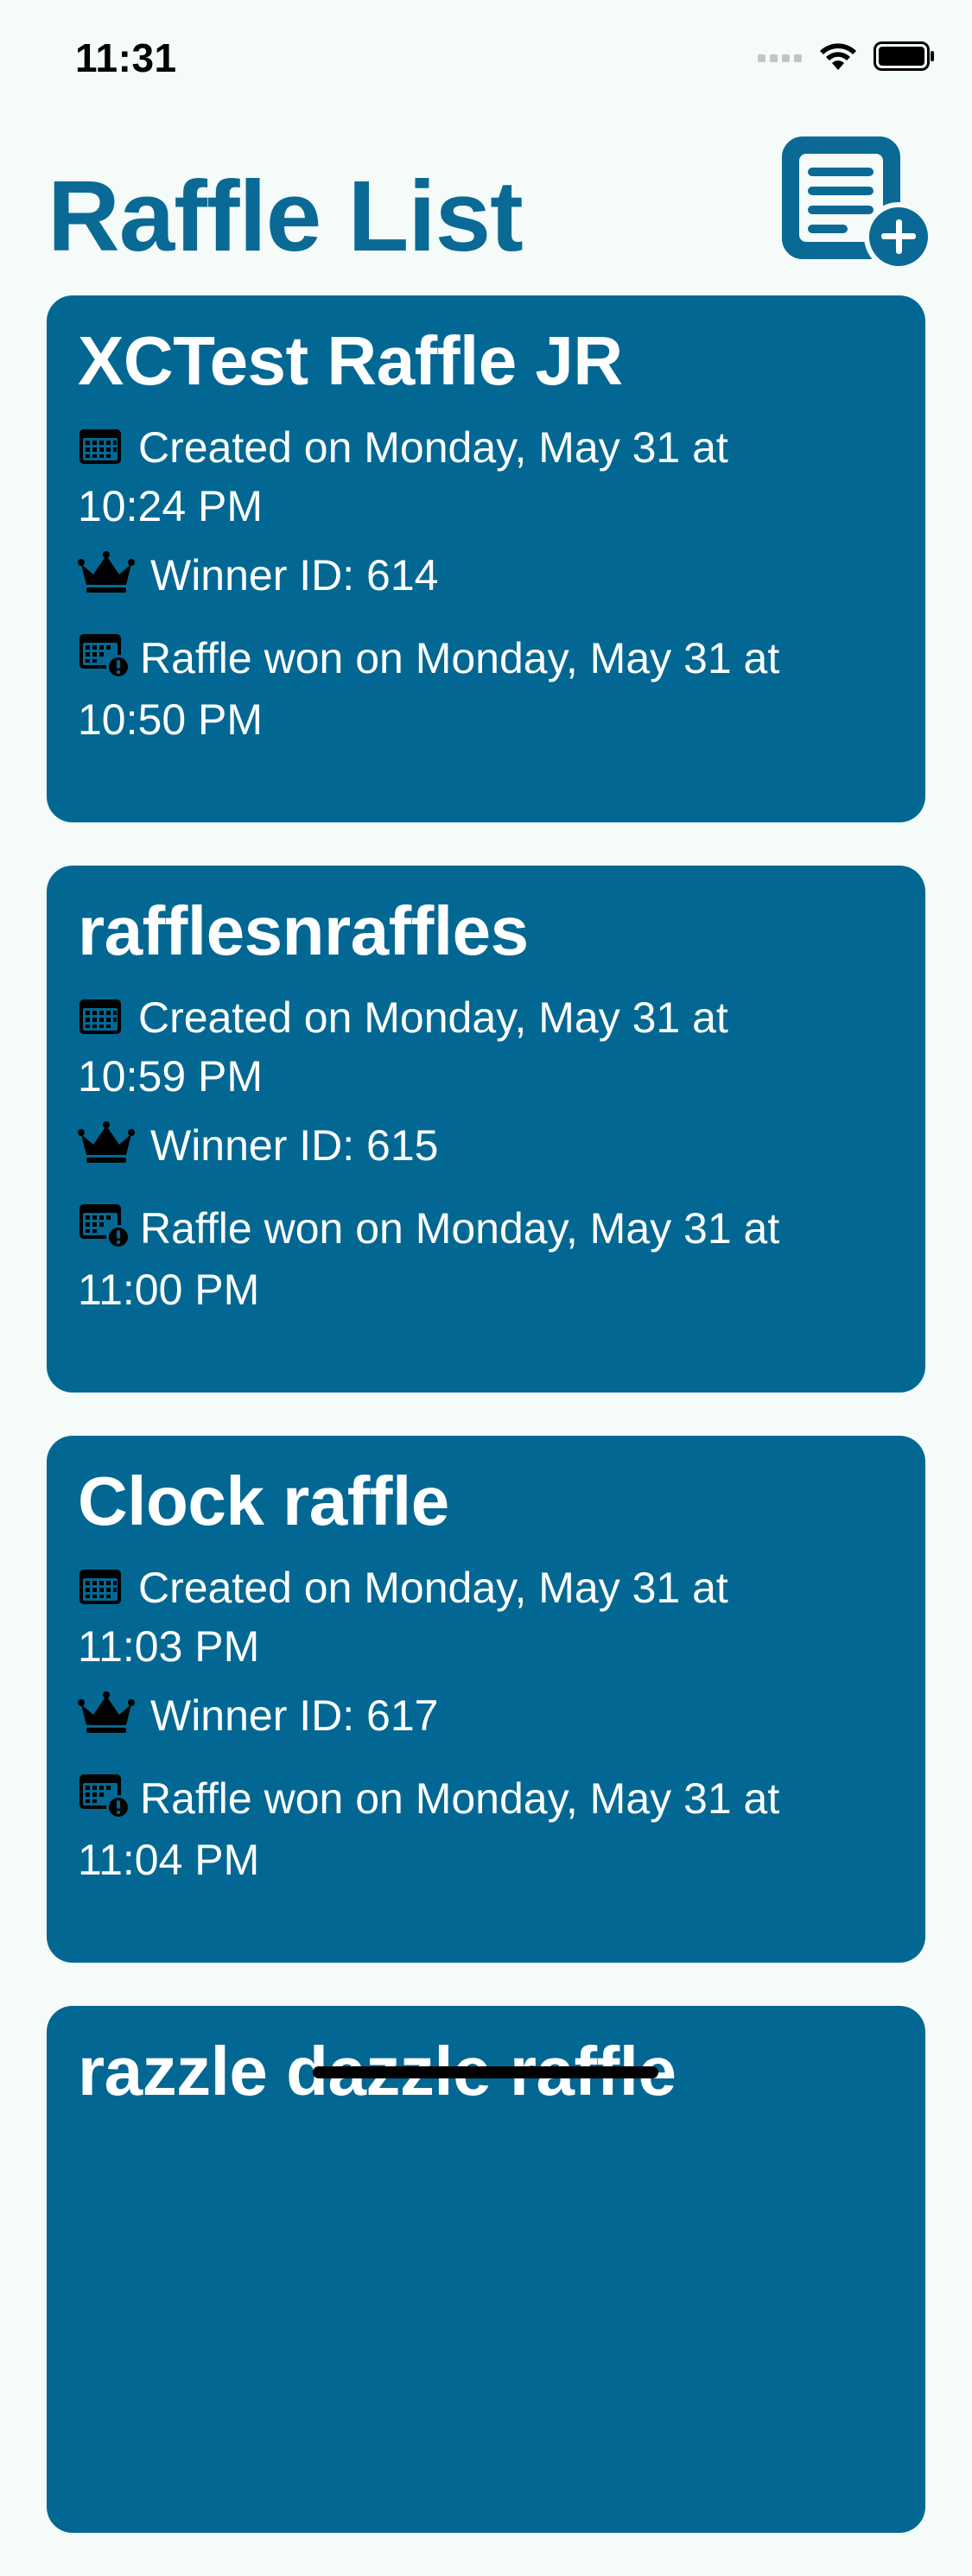  What do you see at coordinates (838, 57) in the screenshot?
I see `wifi-icon` at bounding box center [838, 57].